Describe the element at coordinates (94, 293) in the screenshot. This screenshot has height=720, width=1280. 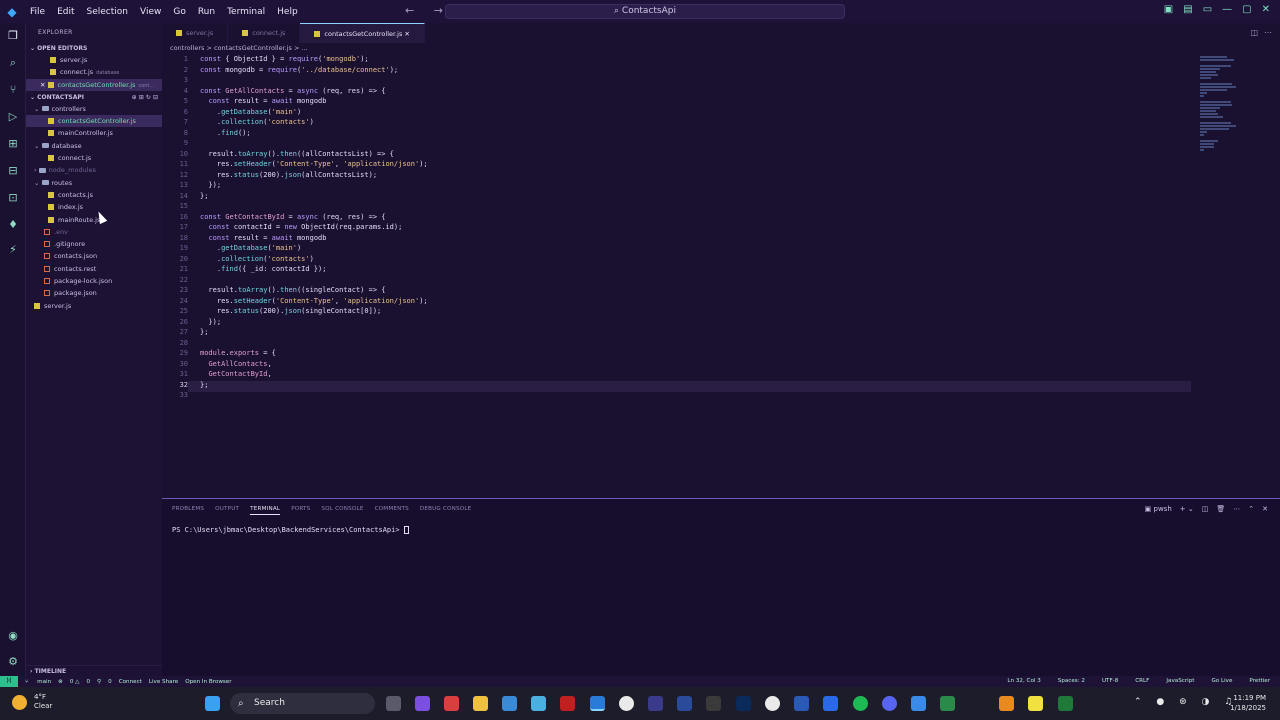
I see `tree-item: package.json` at that location.